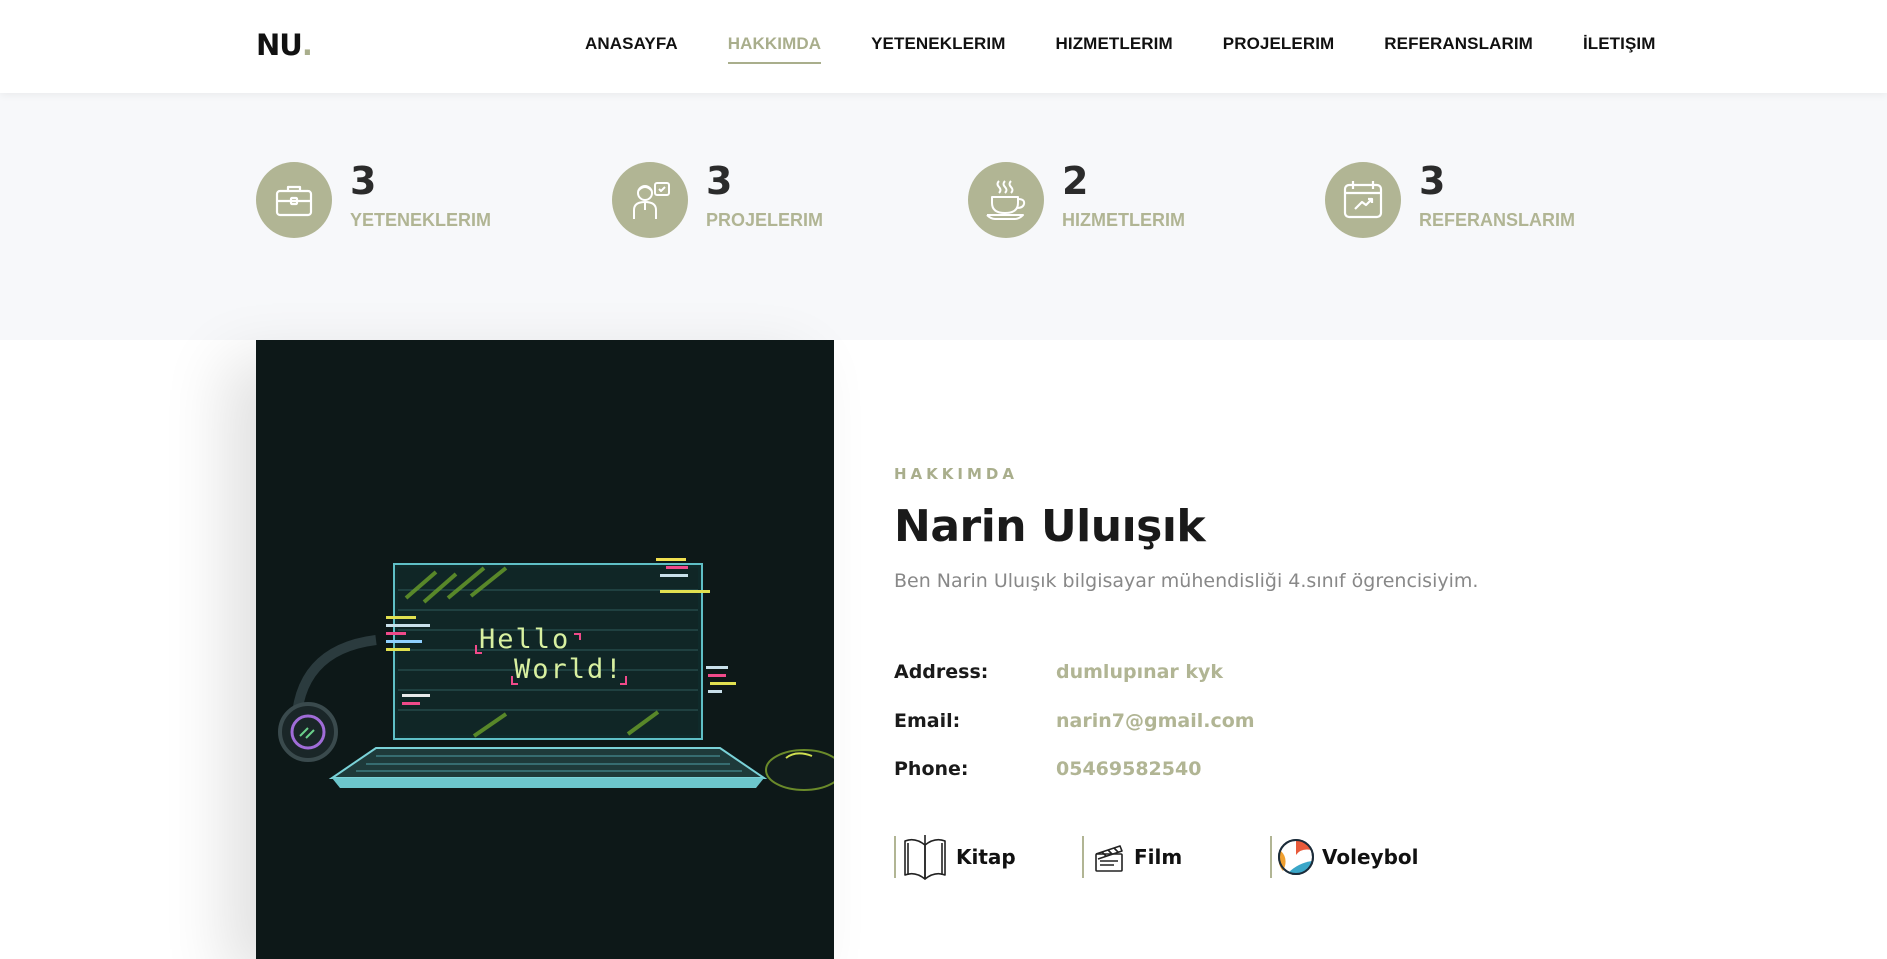 The height and width of the screenshot is (959, 1887). I want to click on stat-label: REFERANSLARIM, so click(1497, 220).